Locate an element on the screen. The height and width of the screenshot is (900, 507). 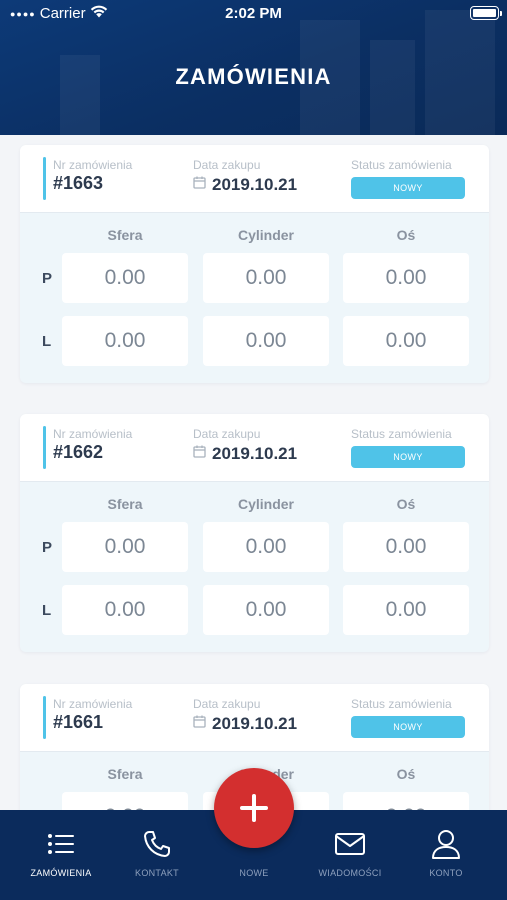
battery-icon is located at coordinates (486, 13).